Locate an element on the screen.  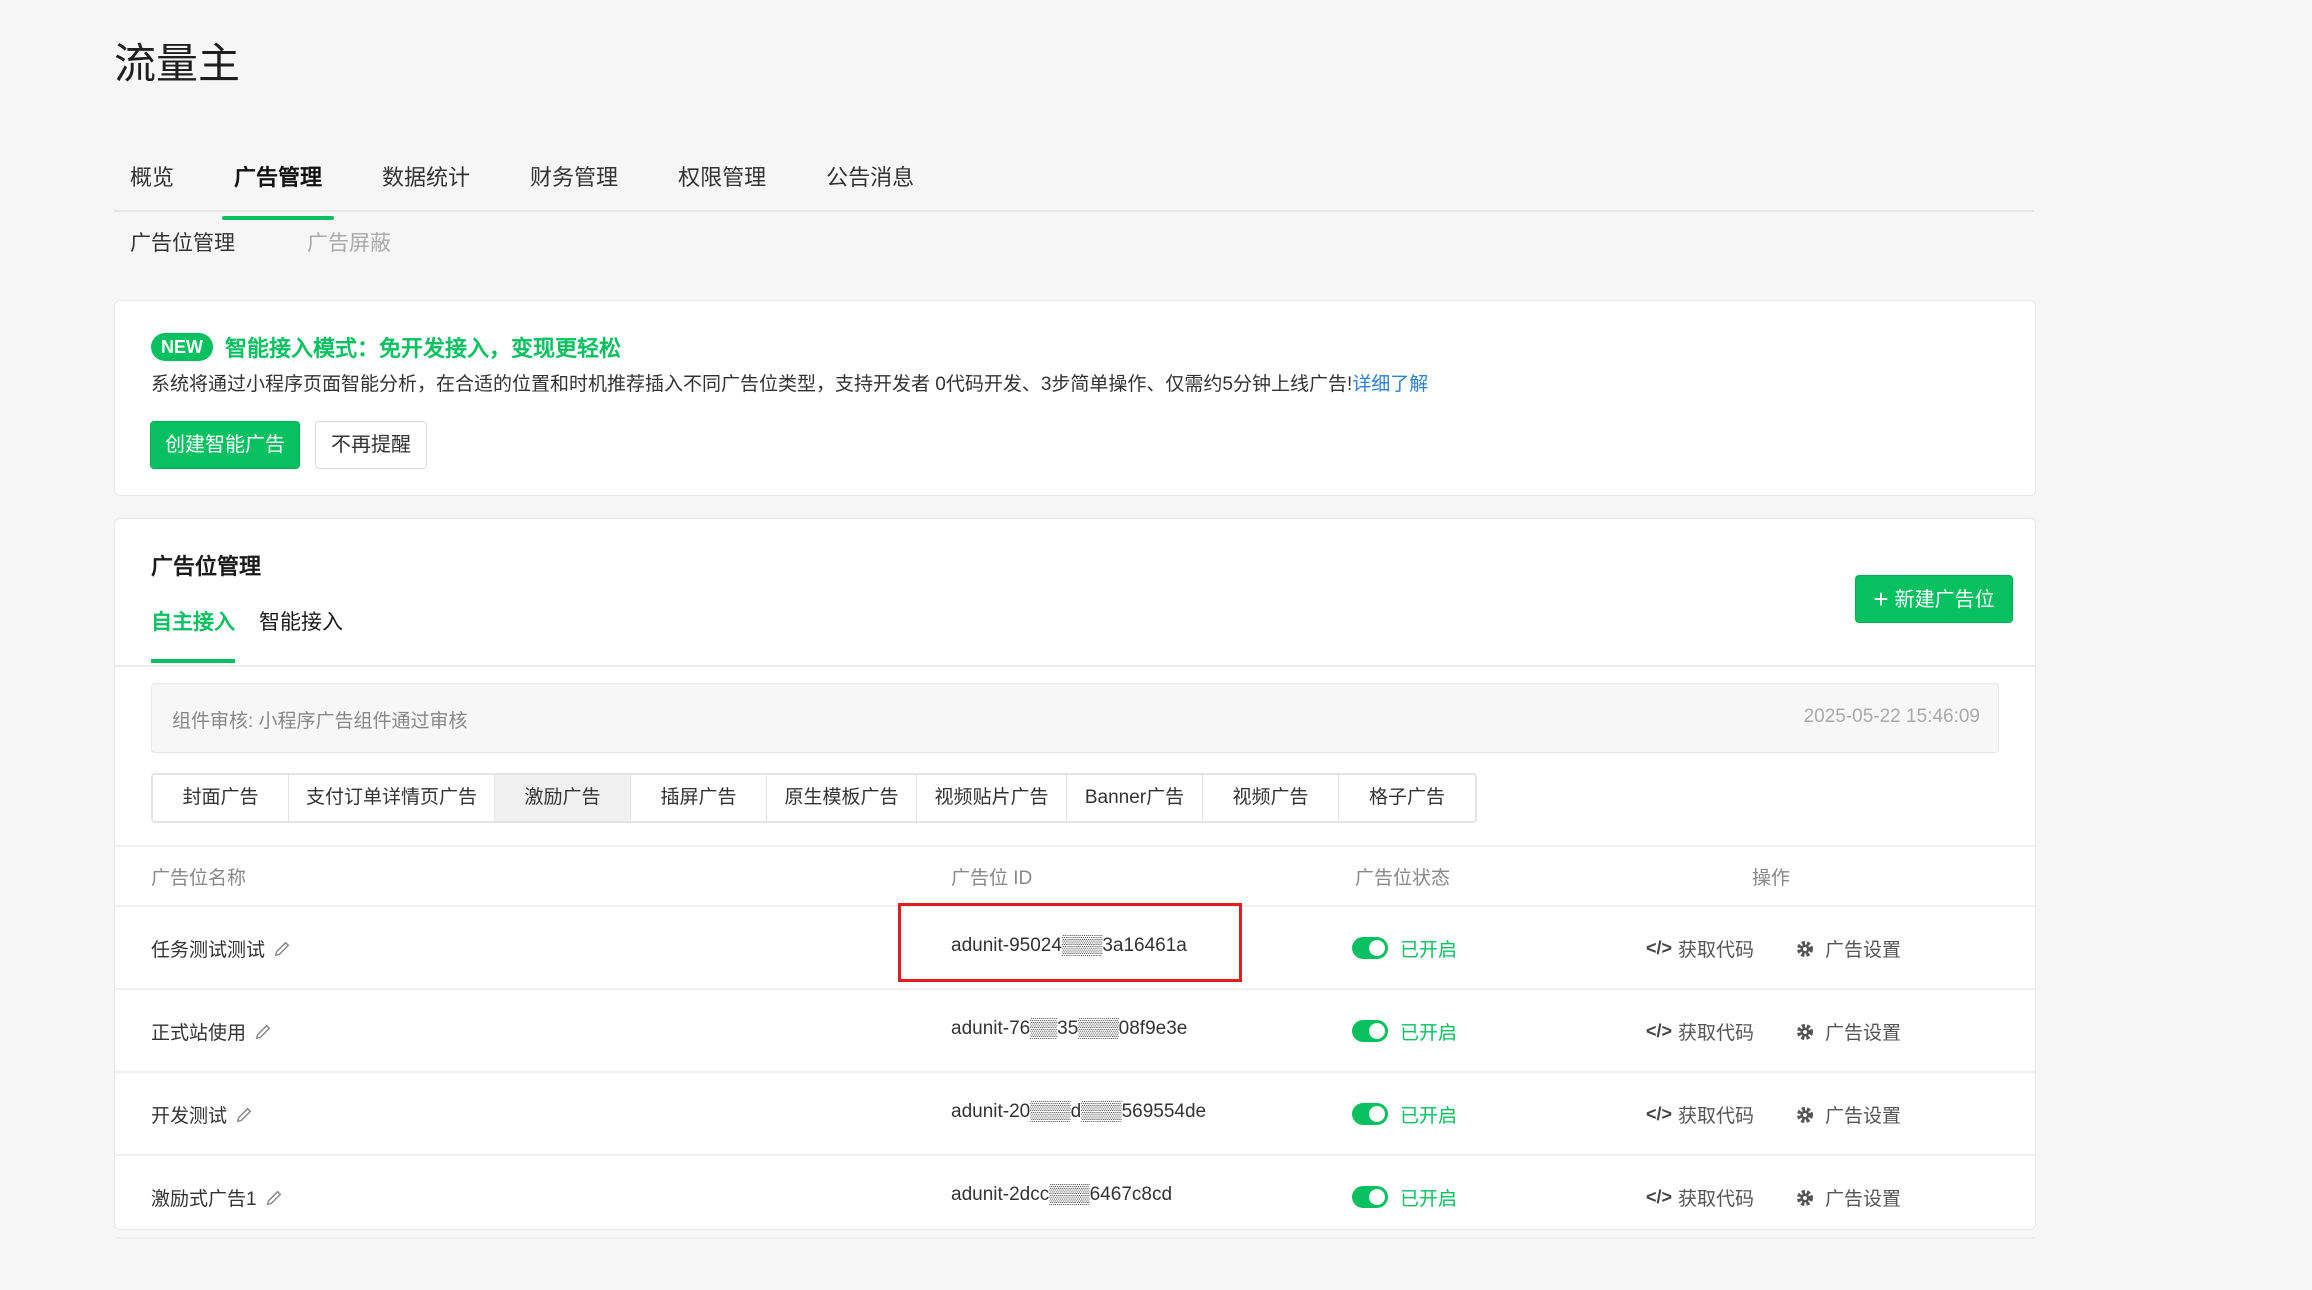
tab-smart-access: 智能接入 is located at coordinates (301, 623).